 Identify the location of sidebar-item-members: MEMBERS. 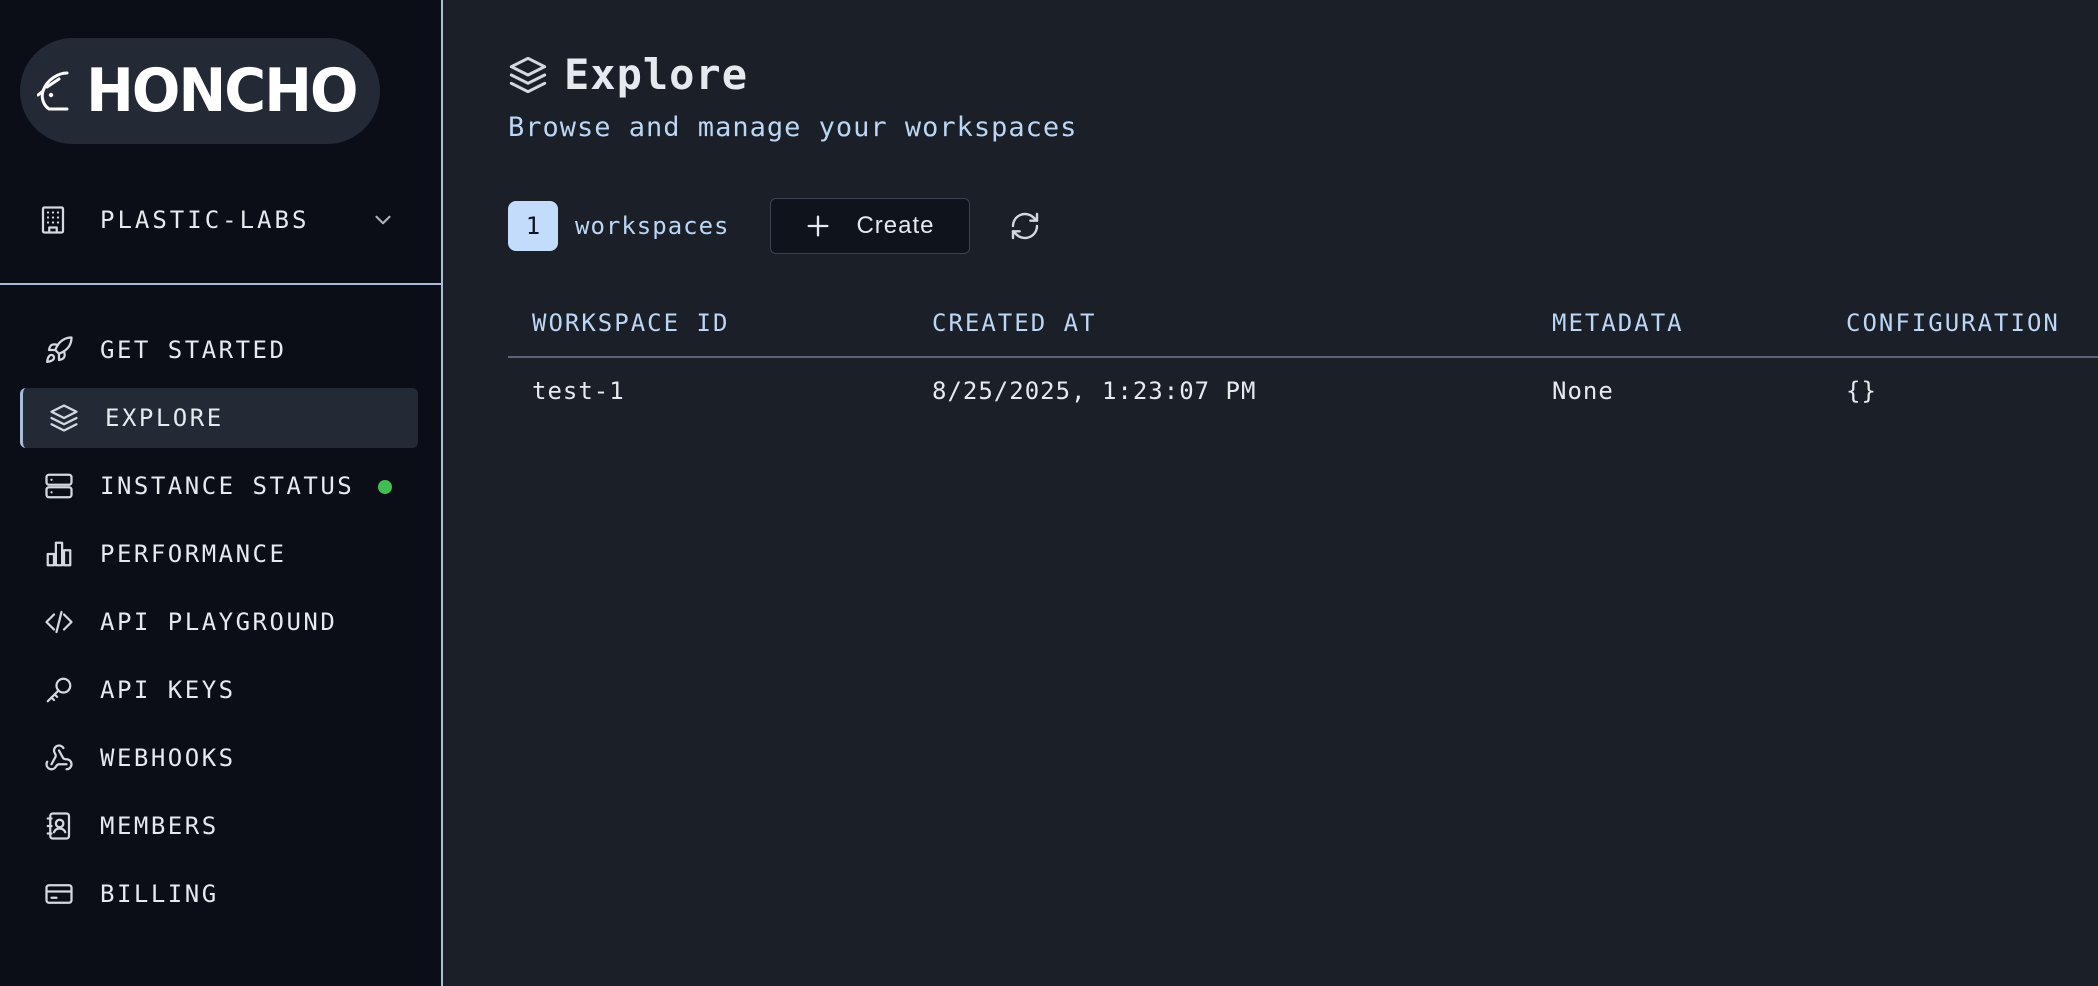
(219, 826).